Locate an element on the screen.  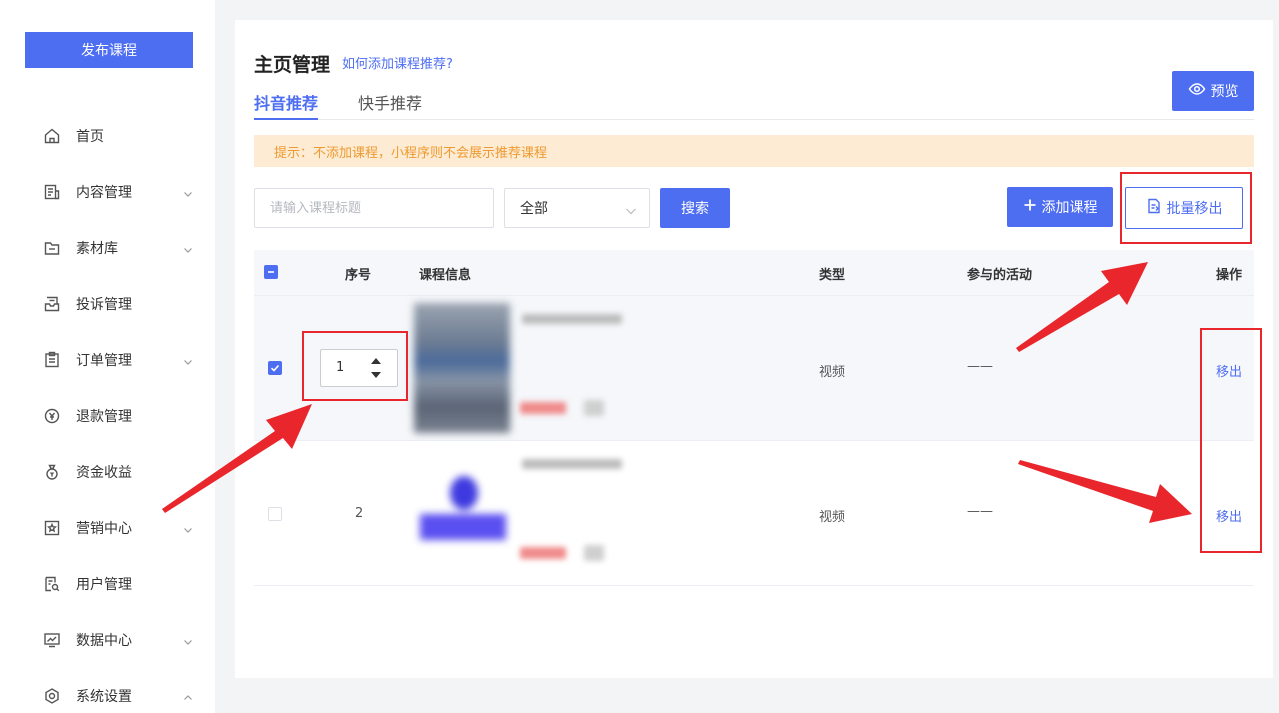
search-button: 搜索 is located at coordinates (695, 208).